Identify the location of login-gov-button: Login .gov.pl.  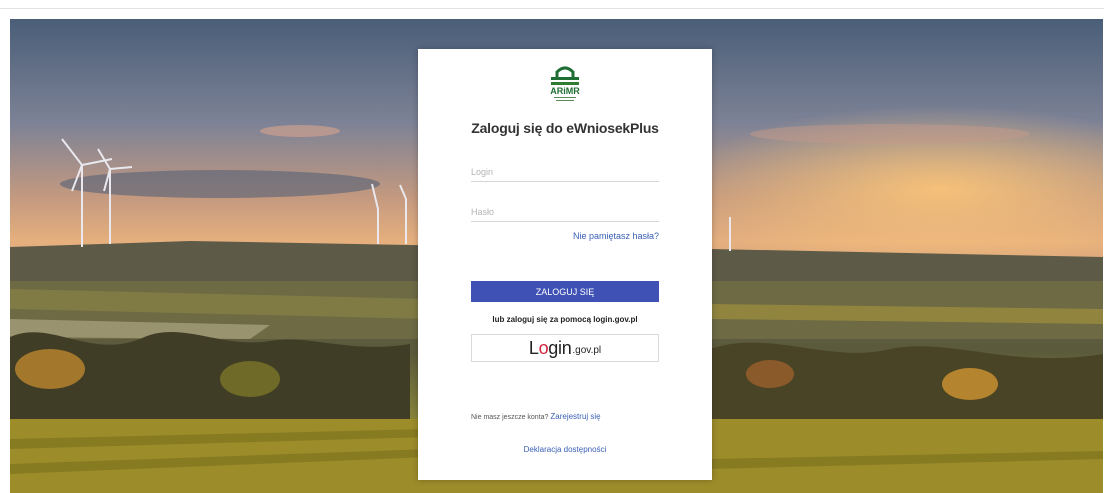
(565, 348).